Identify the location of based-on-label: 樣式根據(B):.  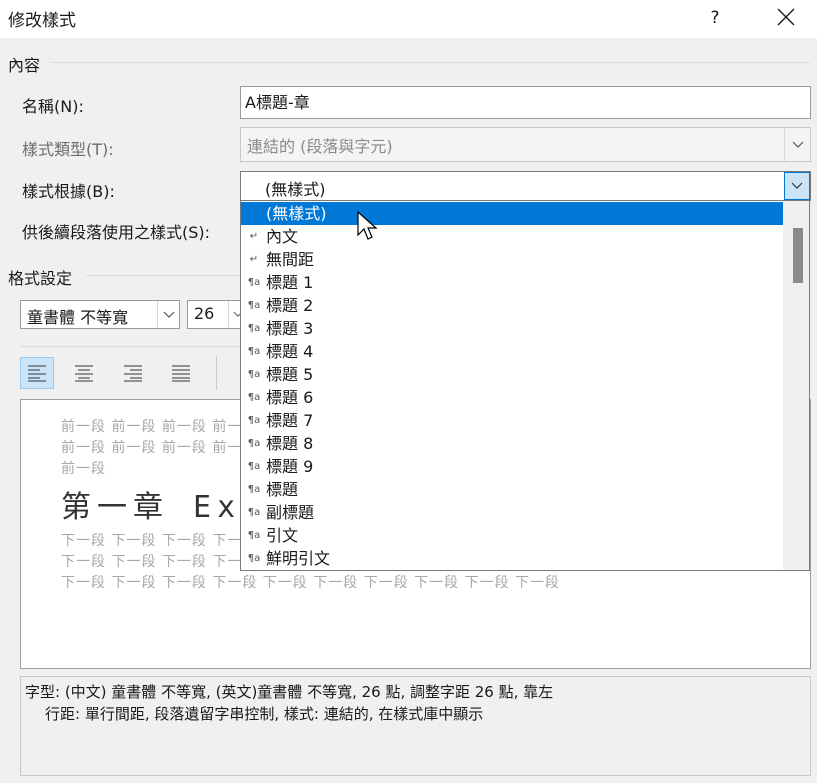
(68, 191).